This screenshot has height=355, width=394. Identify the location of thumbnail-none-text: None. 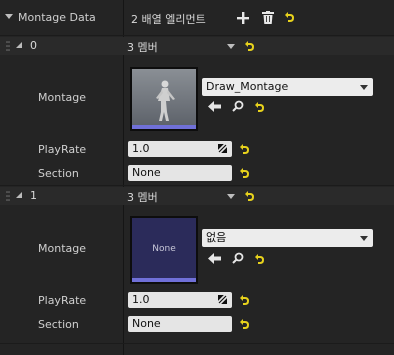
(164, 249).